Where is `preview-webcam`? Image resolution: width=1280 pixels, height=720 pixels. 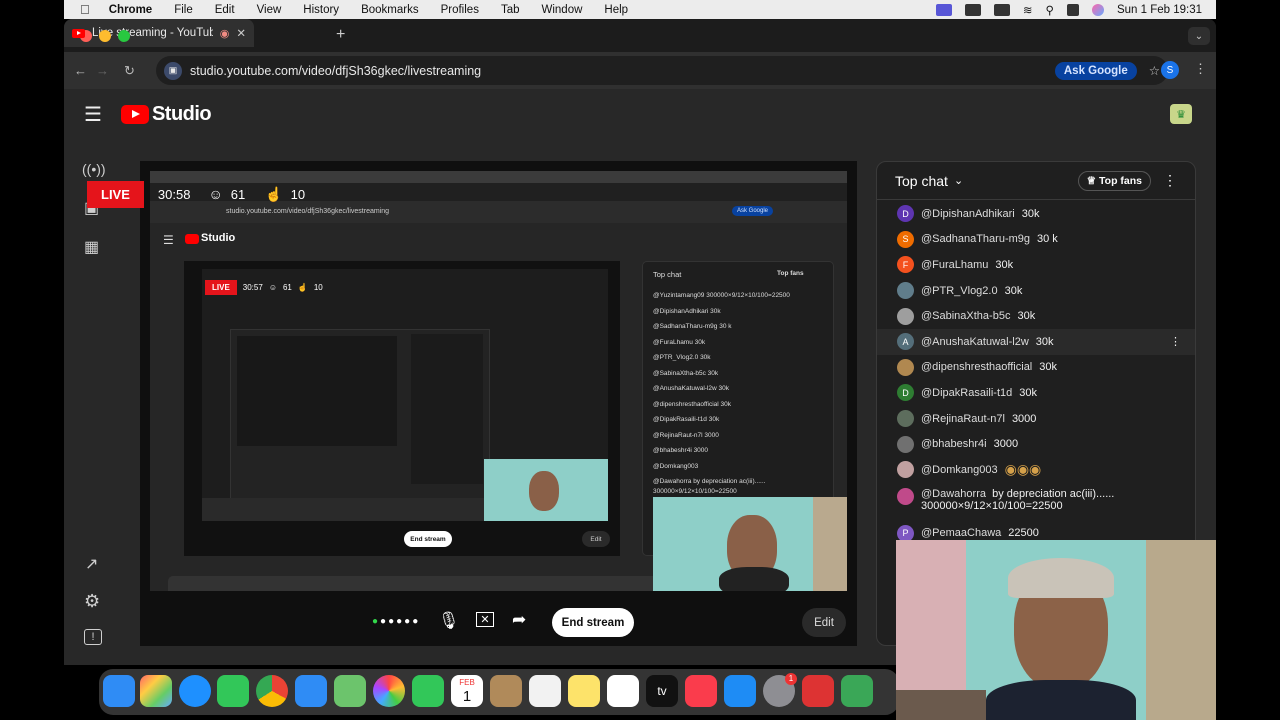
preview-webcam is located at coordinates (750, 544).